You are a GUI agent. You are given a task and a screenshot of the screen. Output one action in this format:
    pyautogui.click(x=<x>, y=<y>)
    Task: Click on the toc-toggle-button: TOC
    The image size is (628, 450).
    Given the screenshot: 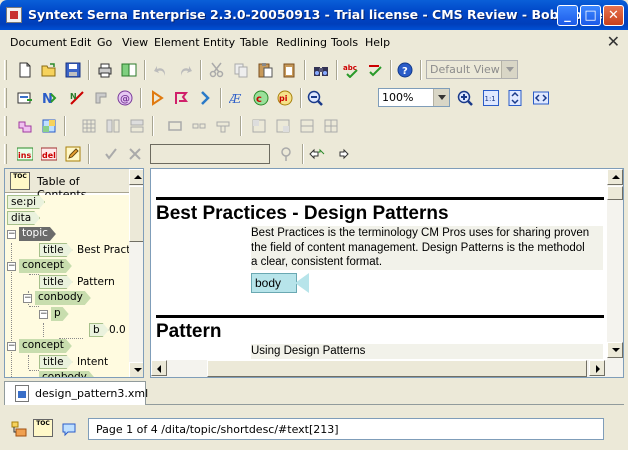 What is the action you would take?
    pyautogui.click(x=43, y=429)
    